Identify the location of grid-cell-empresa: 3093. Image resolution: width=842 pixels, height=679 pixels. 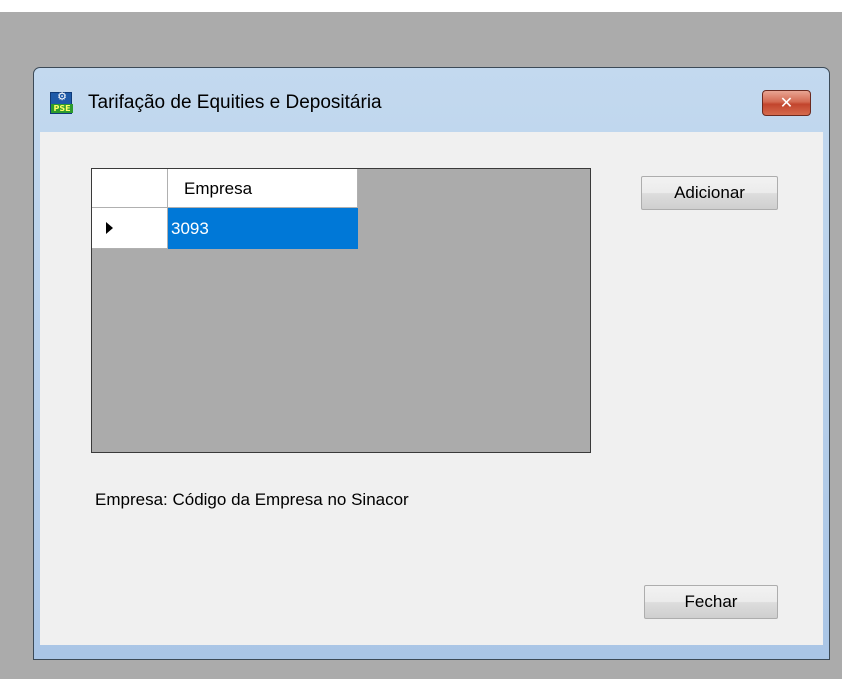
(263, 228).